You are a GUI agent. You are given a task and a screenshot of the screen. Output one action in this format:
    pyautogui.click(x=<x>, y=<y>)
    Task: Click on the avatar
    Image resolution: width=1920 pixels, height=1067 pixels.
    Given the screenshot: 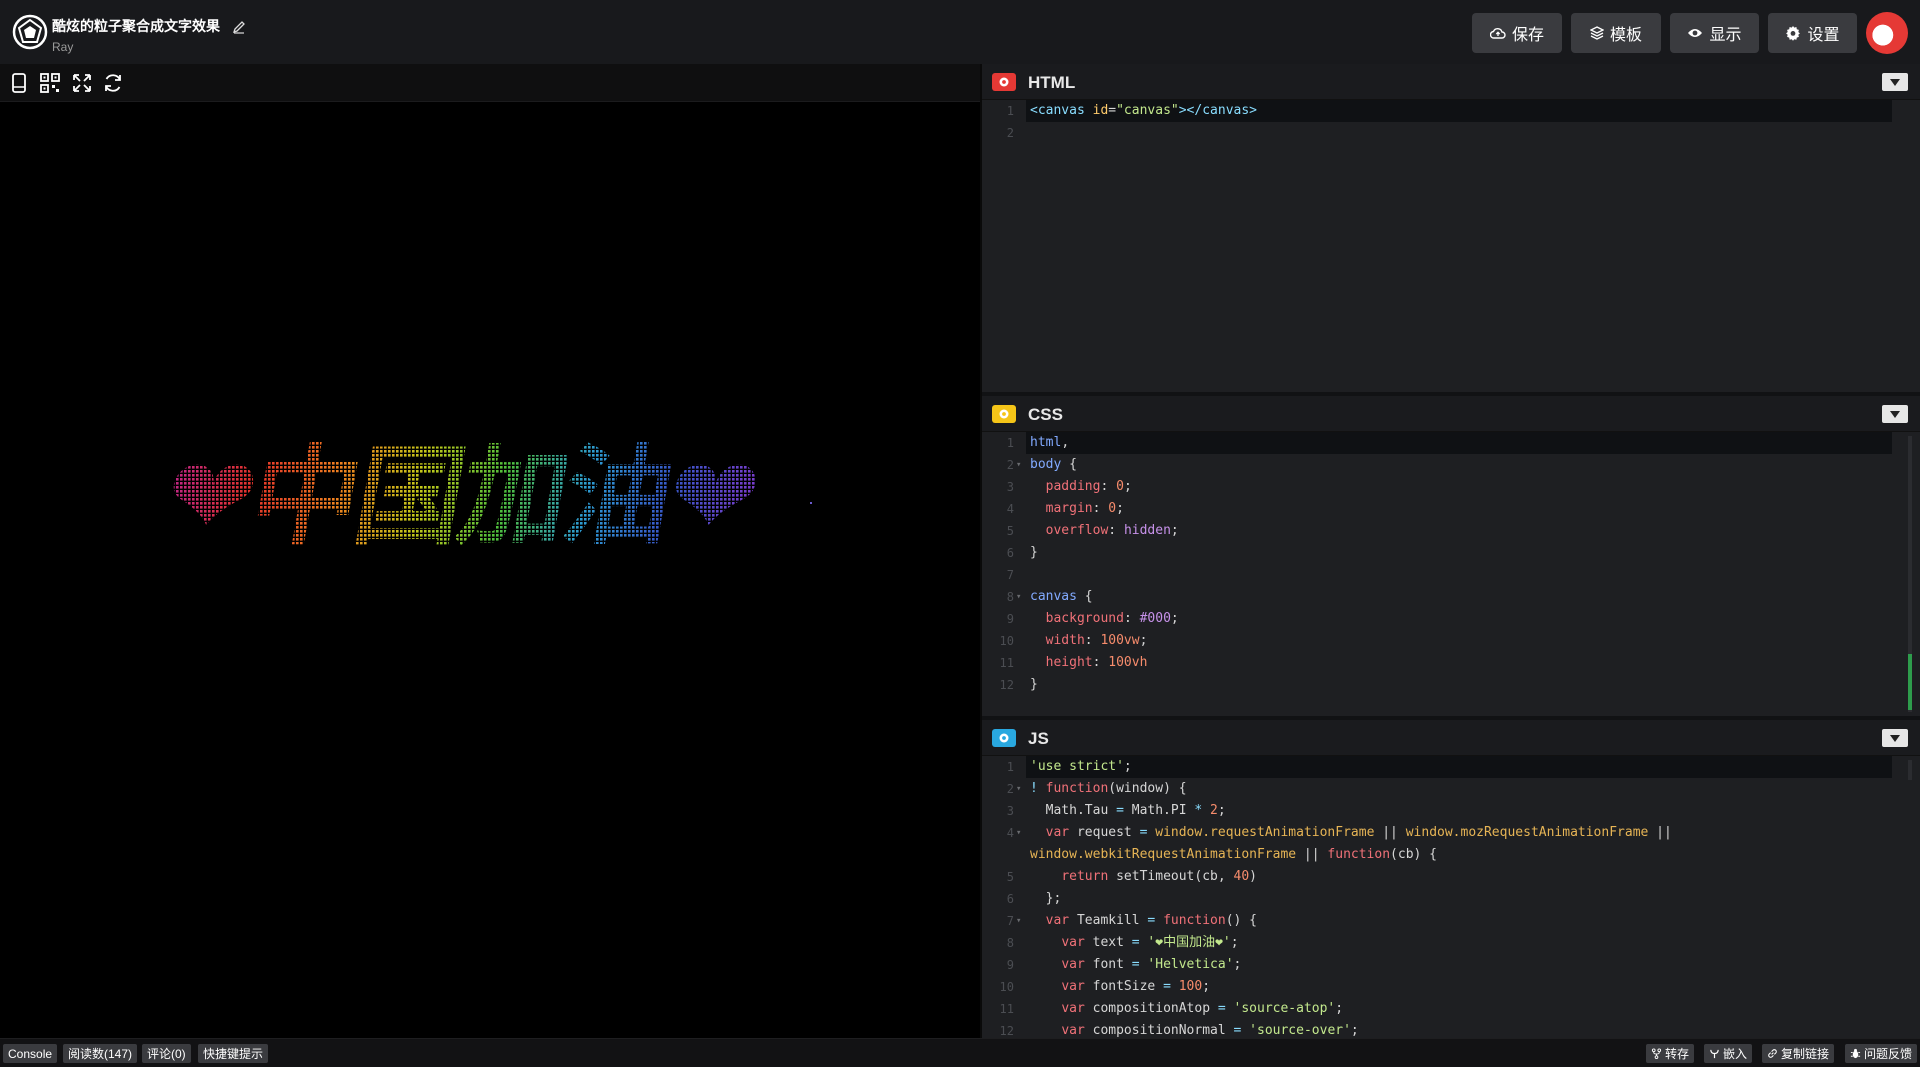 What is the action you would take?
    pyautogui.click(x=1887, y=33)
    